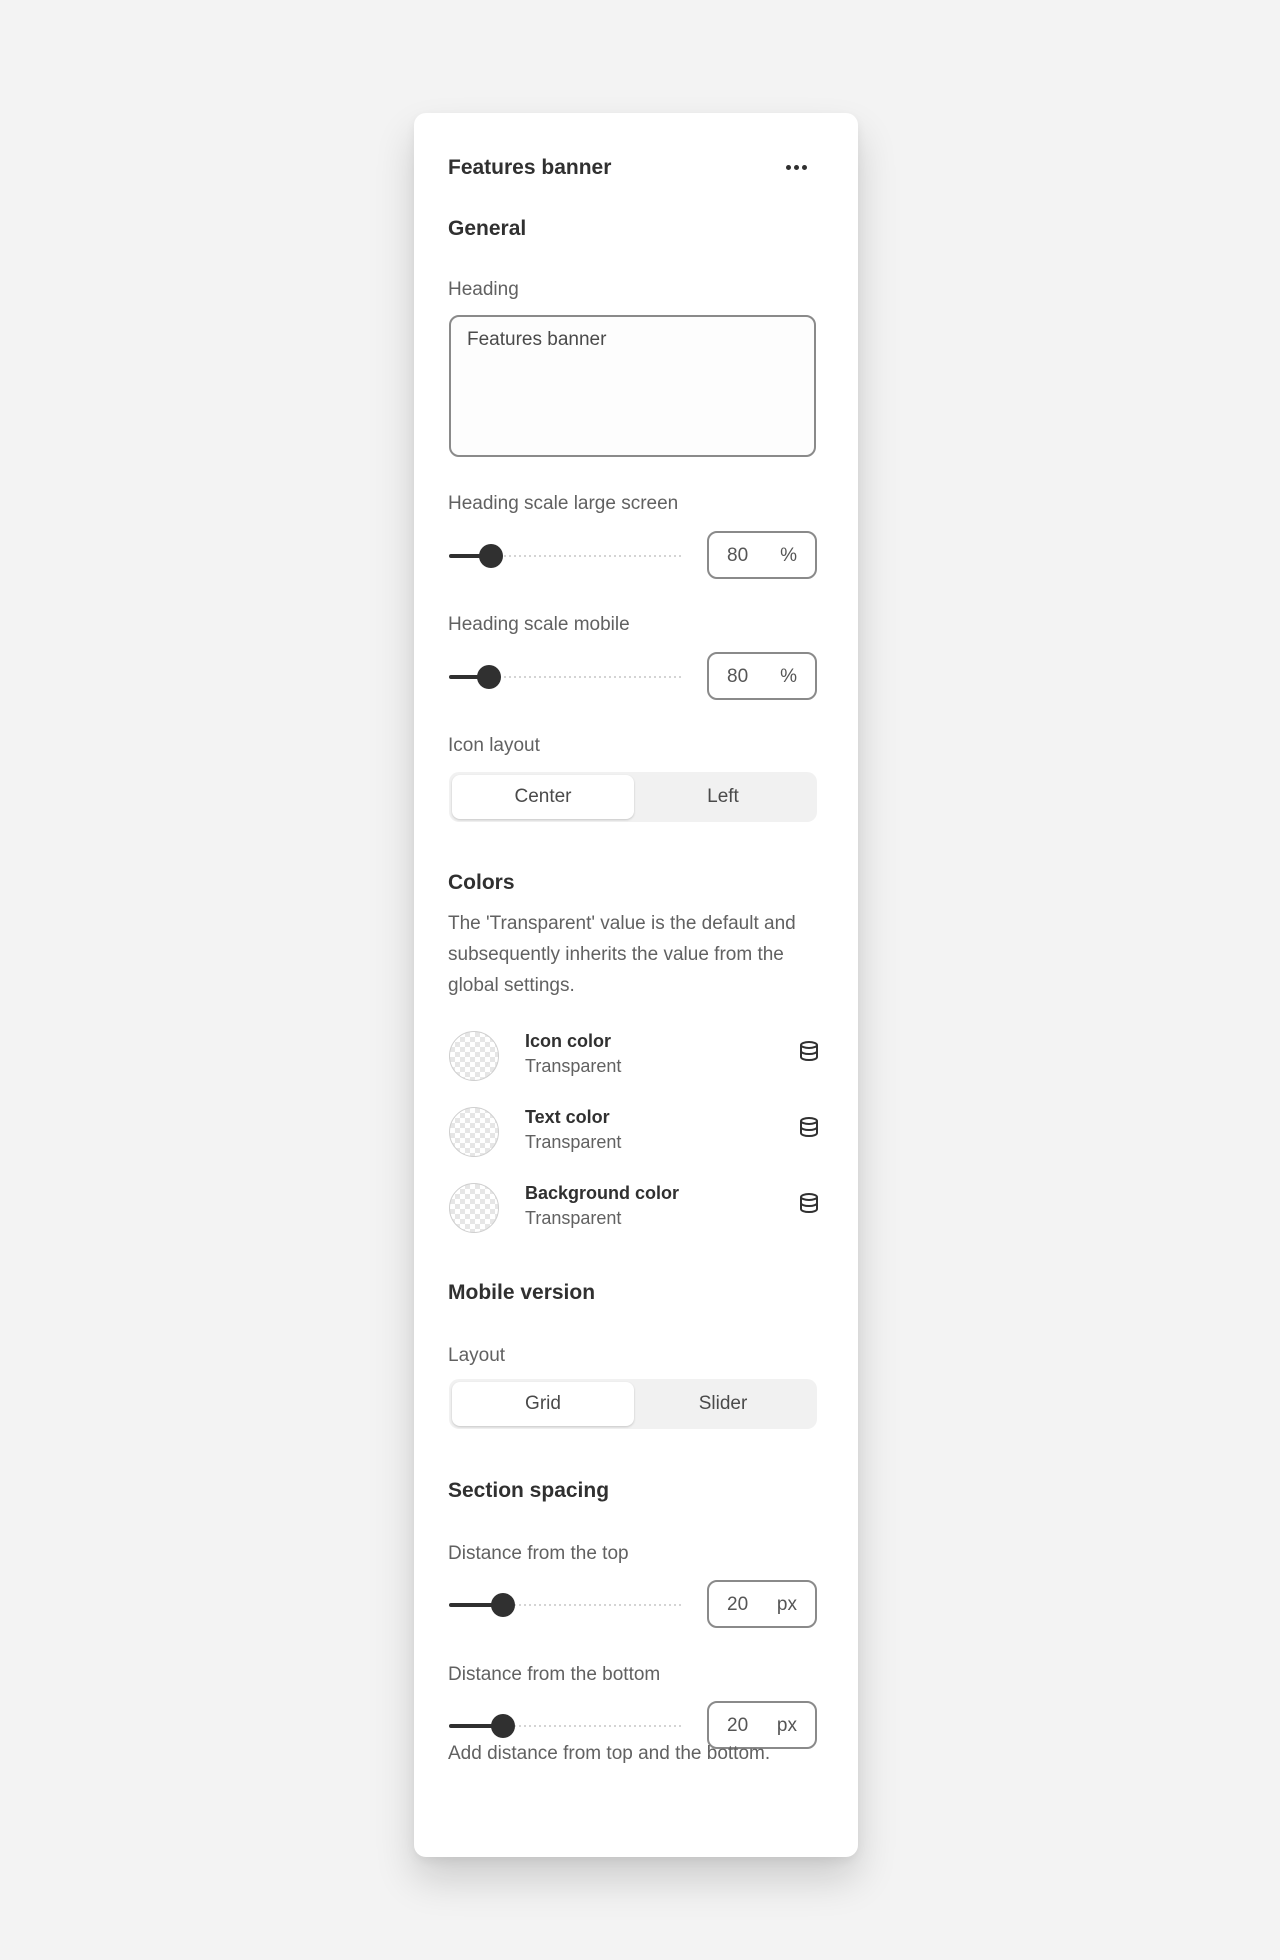 The image size is (1280, 1960). I want to click on heading-scale-large-unit: %, so click(788, 555).